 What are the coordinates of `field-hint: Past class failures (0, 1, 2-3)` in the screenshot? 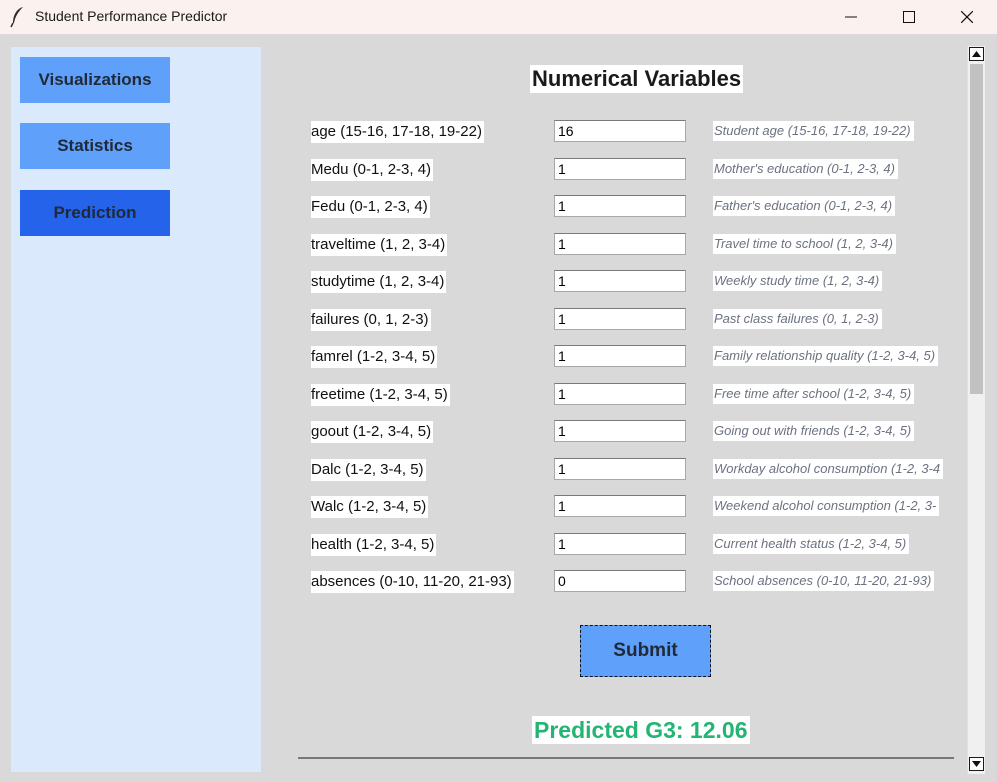 It's located at (797, 318).